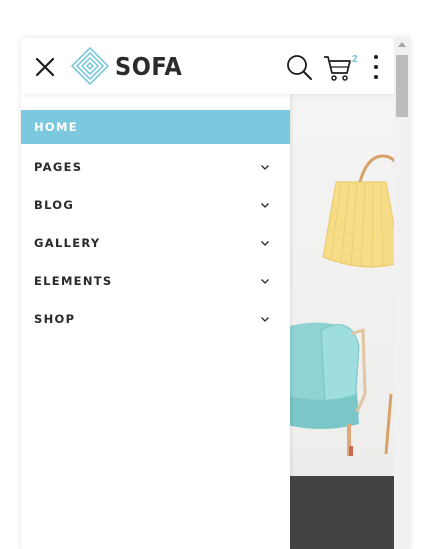 The width and height of the screenshot is (423, 549). What do you see at coordinates (149, 66) in the screenshot?
I see `logo-text: SOFA` at bounding box center [149, 66].